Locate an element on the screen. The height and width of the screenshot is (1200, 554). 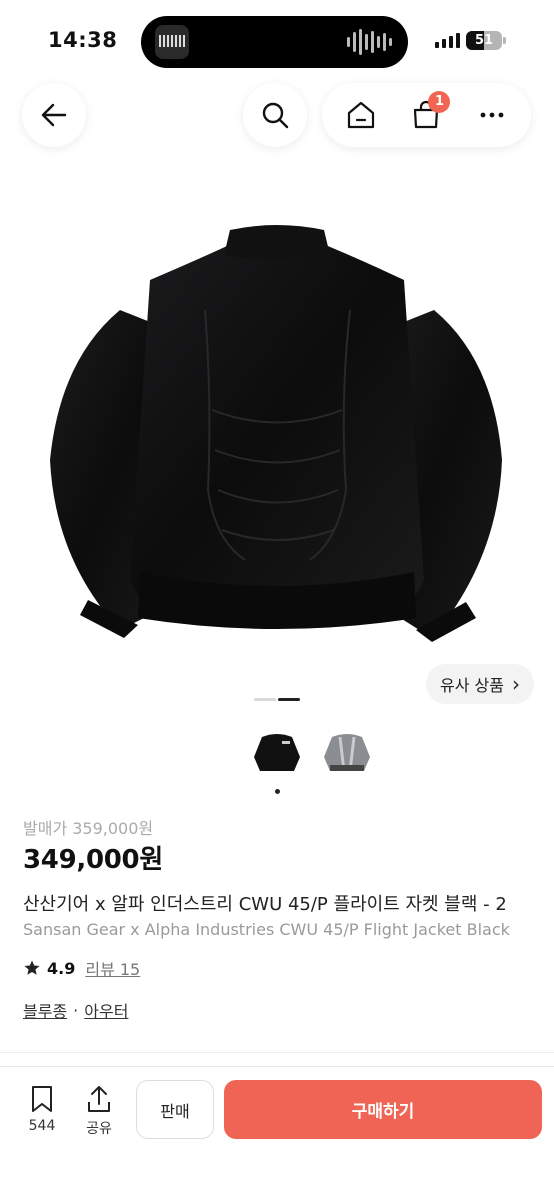
category-link-outer: 아우터 is located at coordinates (106, 1010).